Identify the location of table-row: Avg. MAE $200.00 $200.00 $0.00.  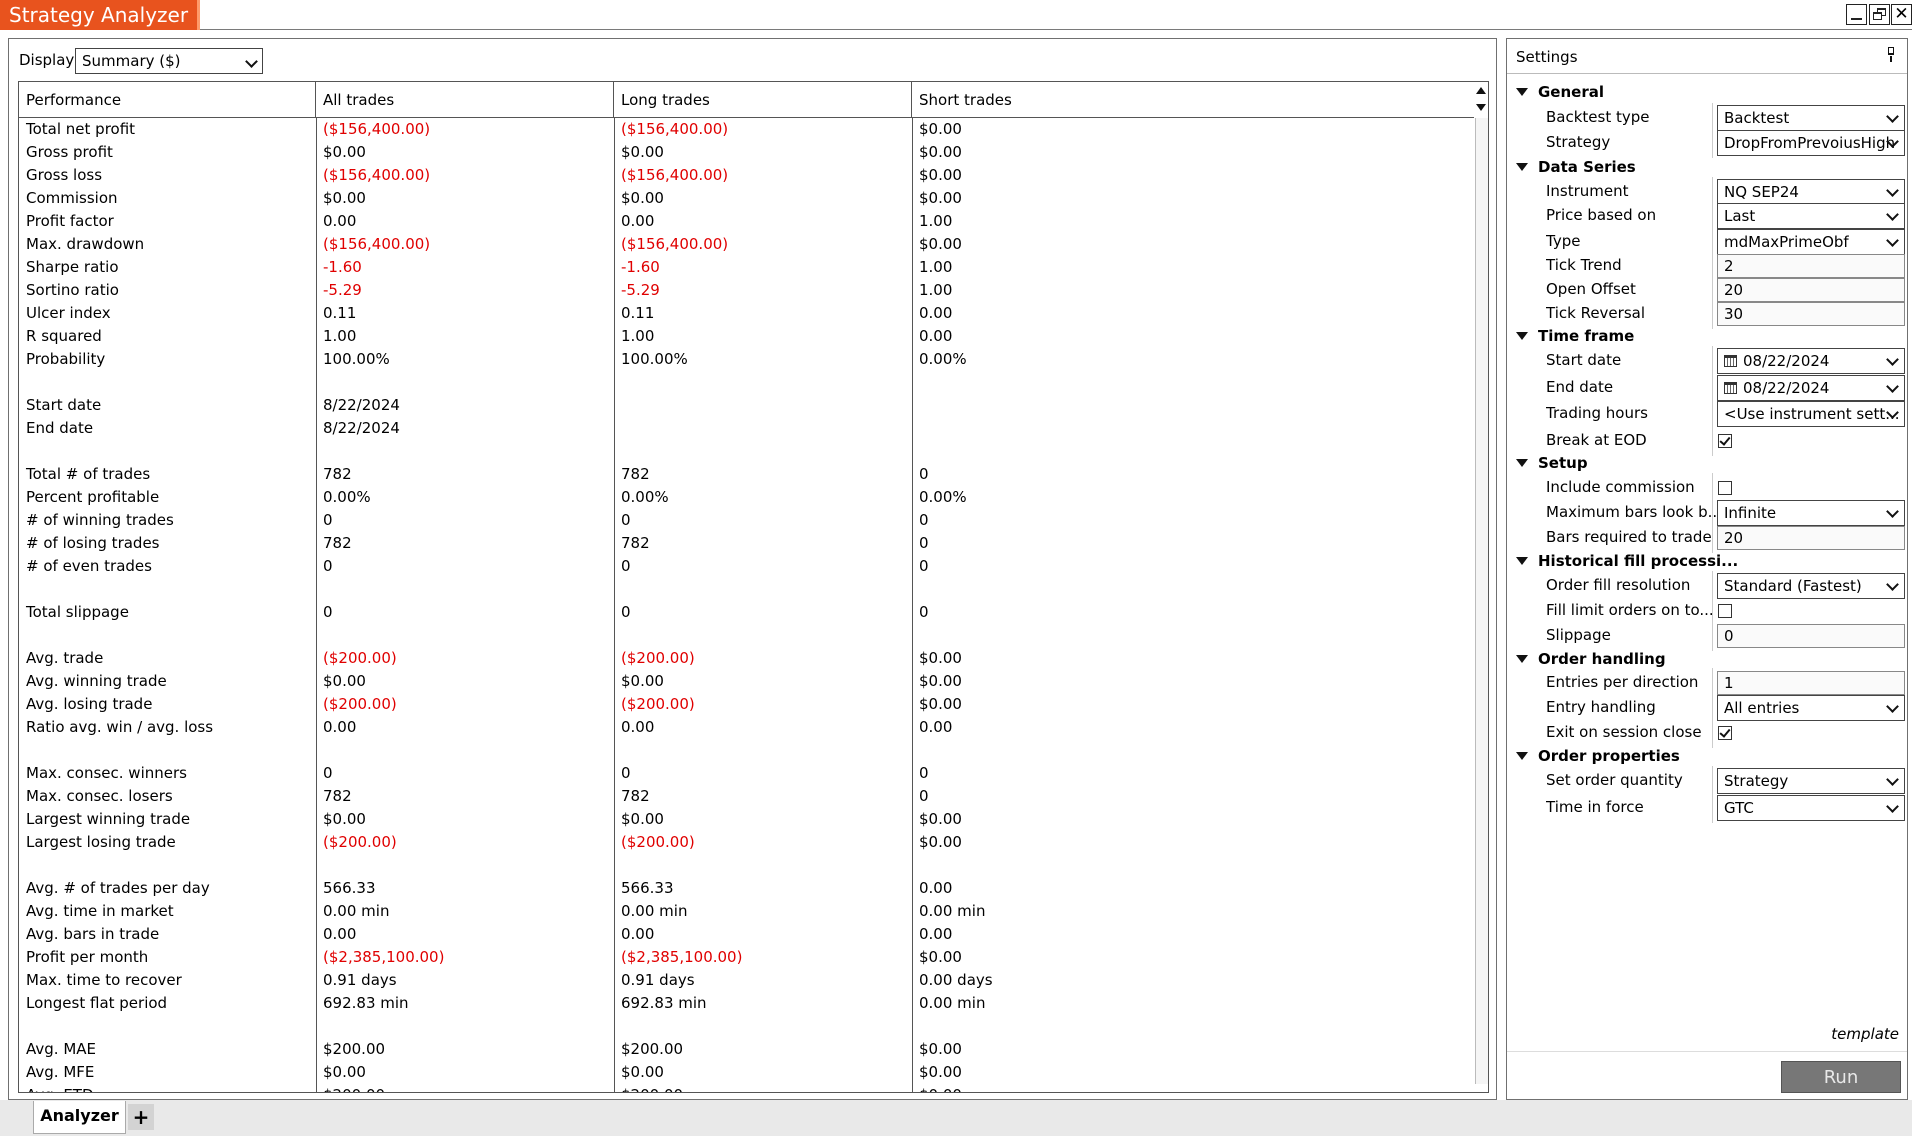
(744, 1049).